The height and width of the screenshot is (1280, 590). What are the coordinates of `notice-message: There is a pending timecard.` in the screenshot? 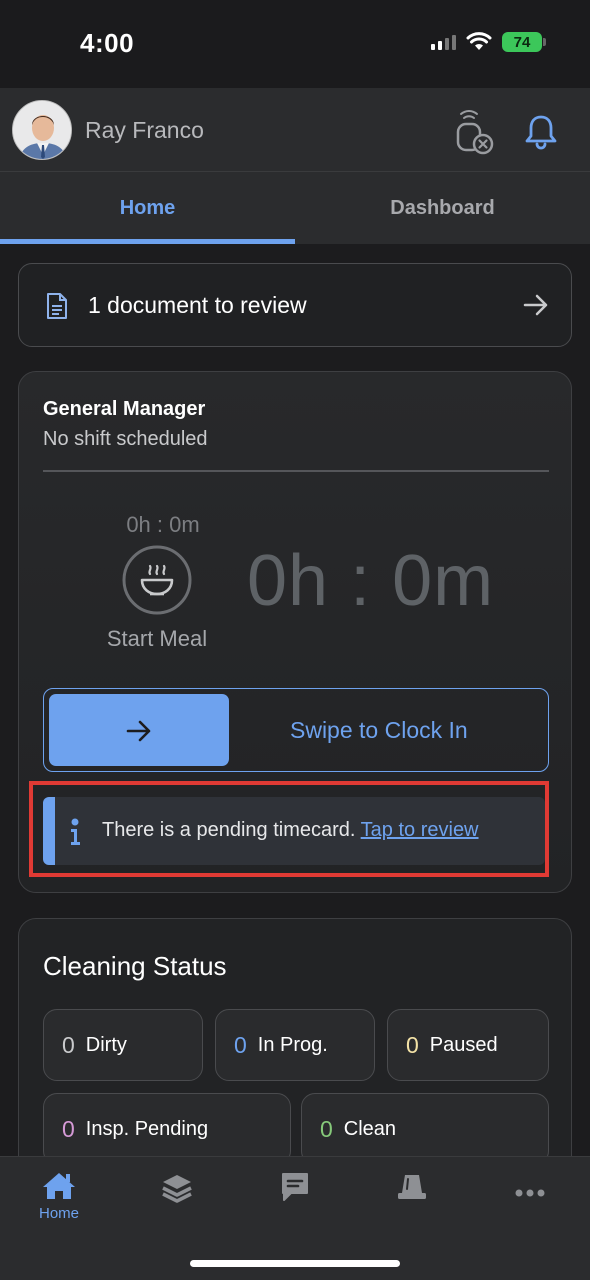 It's located at (229, 830).